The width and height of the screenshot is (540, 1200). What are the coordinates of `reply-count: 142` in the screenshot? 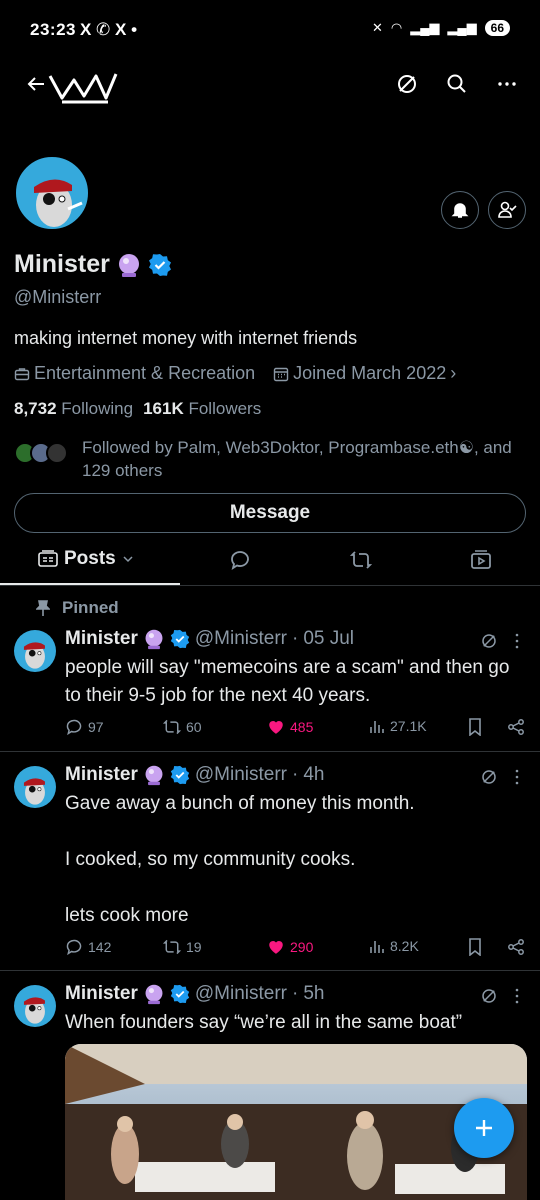 It's located at (100, 947).